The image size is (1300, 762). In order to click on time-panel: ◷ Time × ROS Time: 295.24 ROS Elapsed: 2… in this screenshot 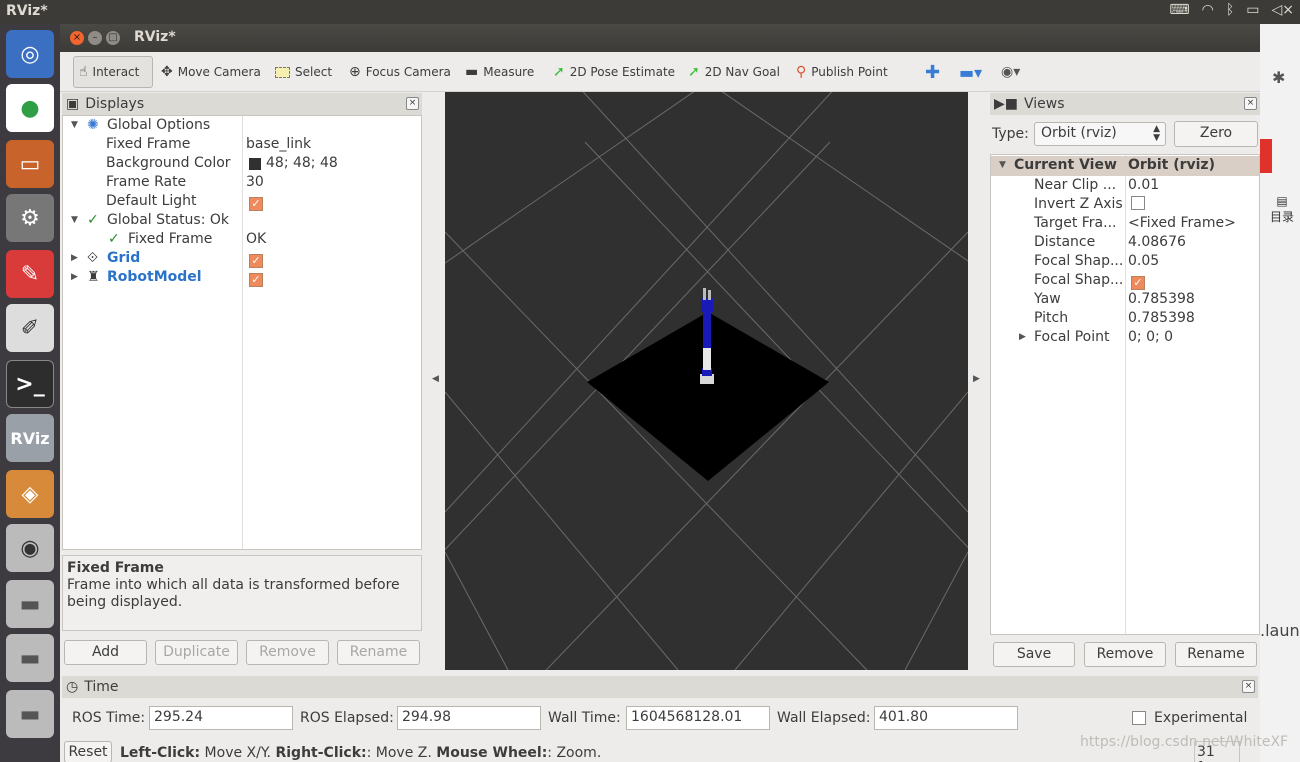, I will do `click(660, 705)`.